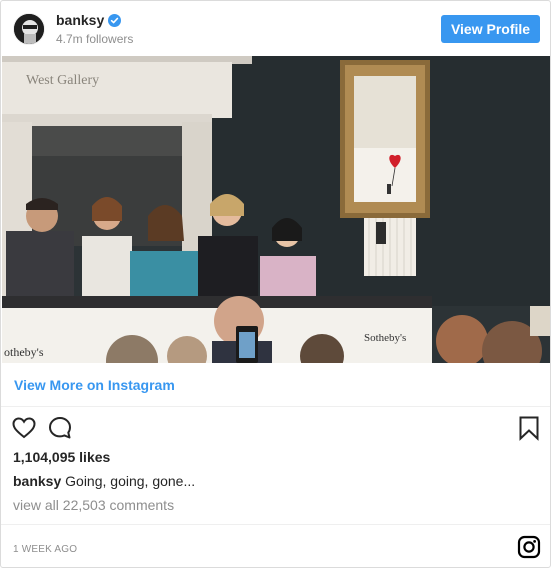 This screenshot has height=568, width=551. I want to click on instagram-logo-icon, so click(529, 547).